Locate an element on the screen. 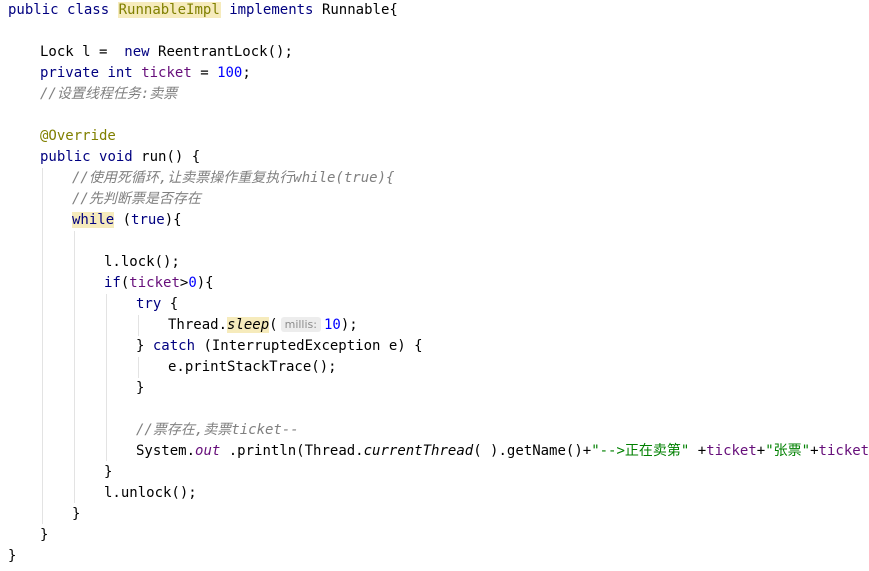 Image resolution: width=869 pixels, height=571 pixels. code-text: = is located at coordinates (204, 73).